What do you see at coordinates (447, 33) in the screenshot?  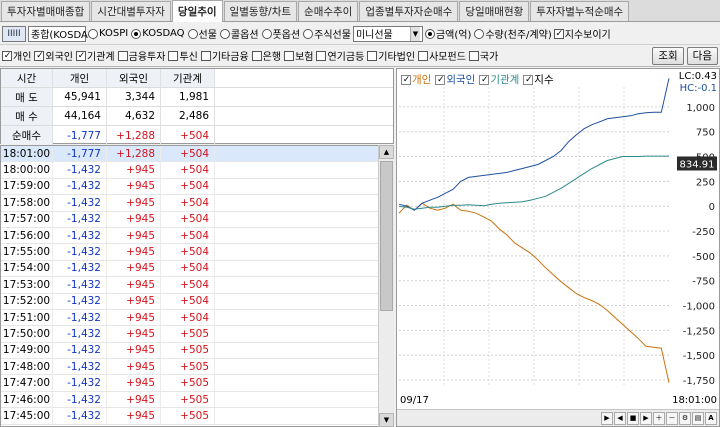 I see `unit-radio-0: 금액(억)` at bounding box center [447, 33].